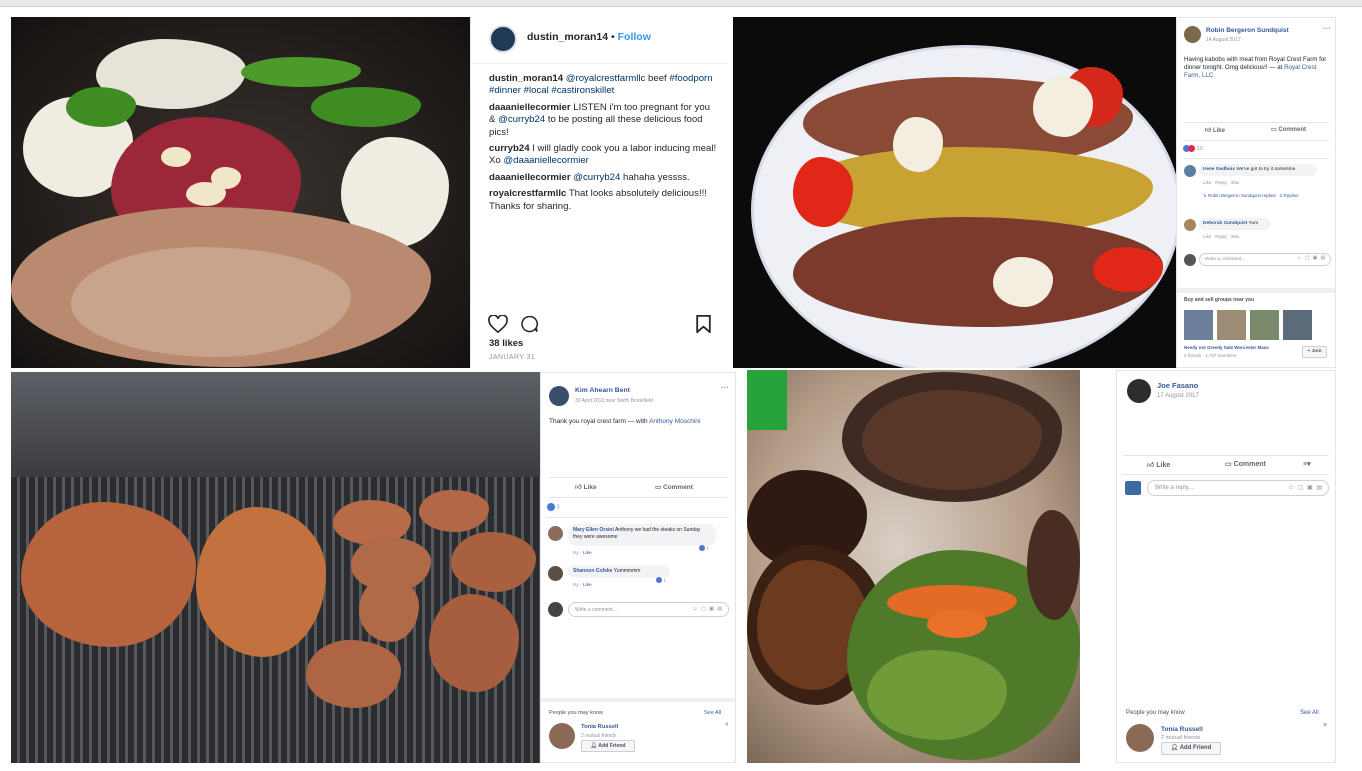 This screenshot has width=1362, height=771. I want to click on commenter-name: Irene Gedbois, so click(1219, 169).